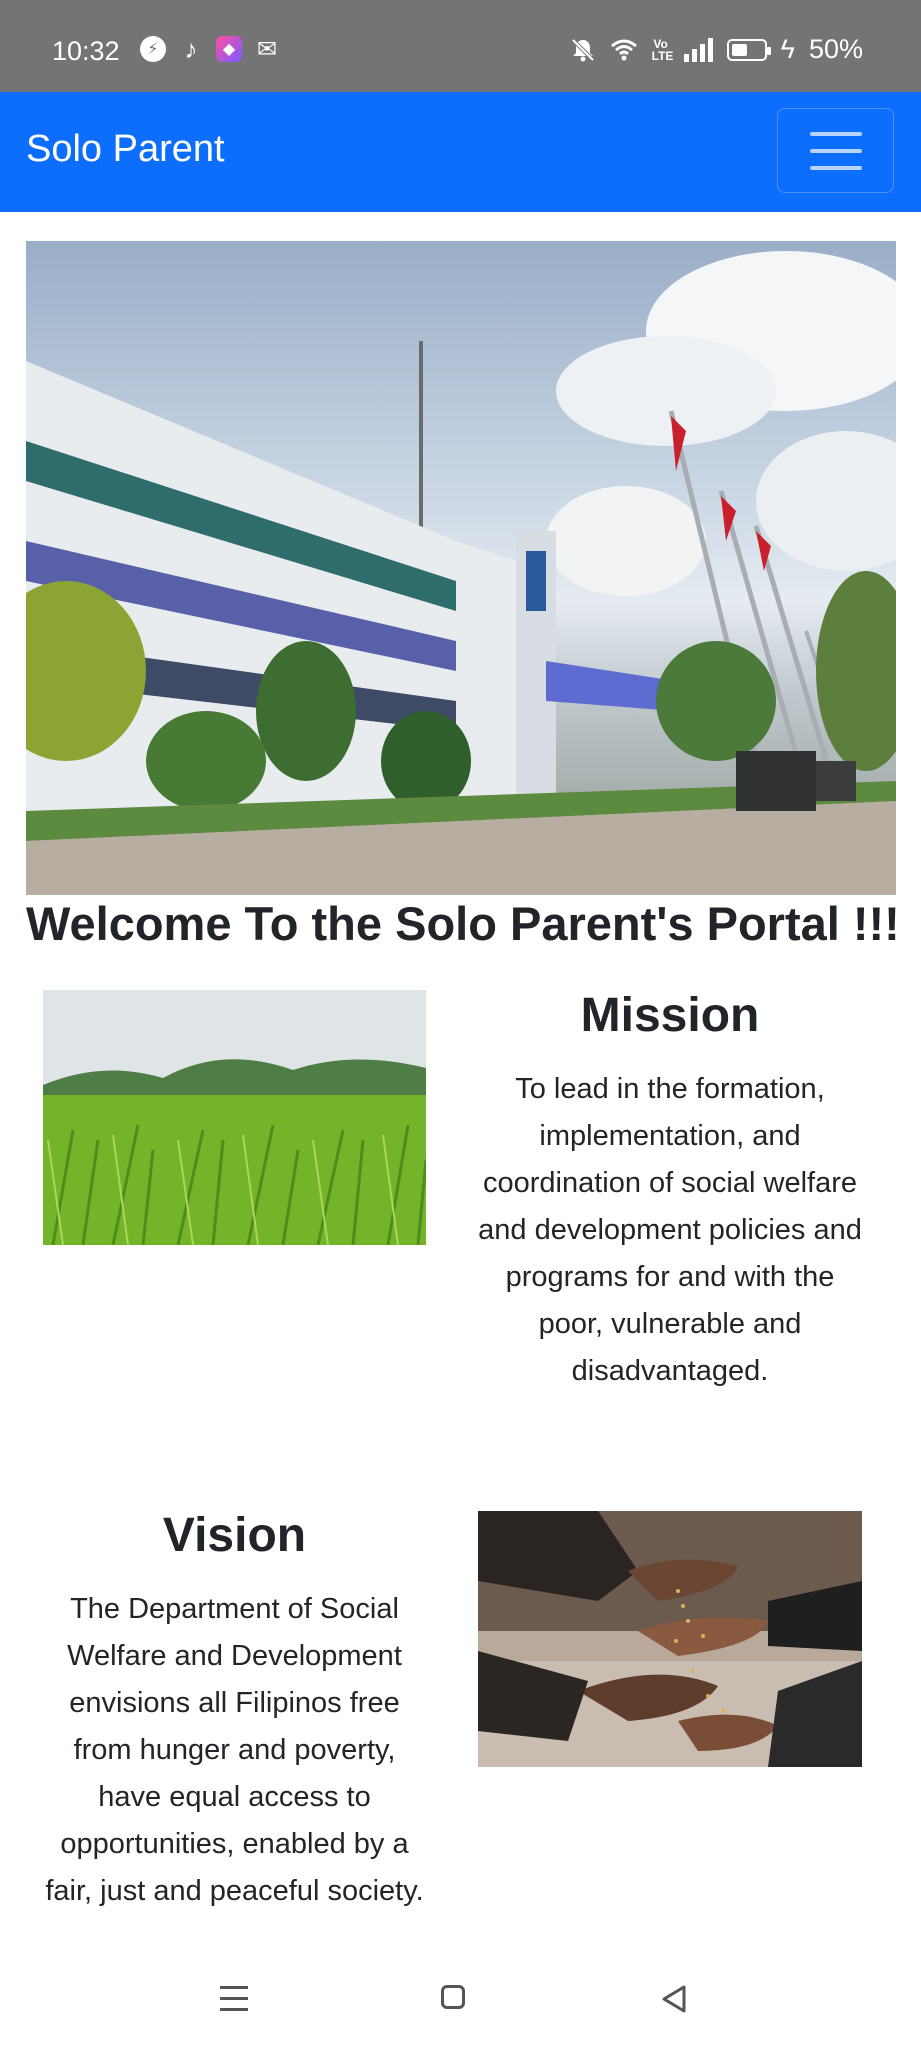 The width and height of the screenshot is (921, 2048). What do you see at coordinates (153, 49) in the screenshot?
I see `messenger-icon: ⚡` at bounding box center [153, 49].